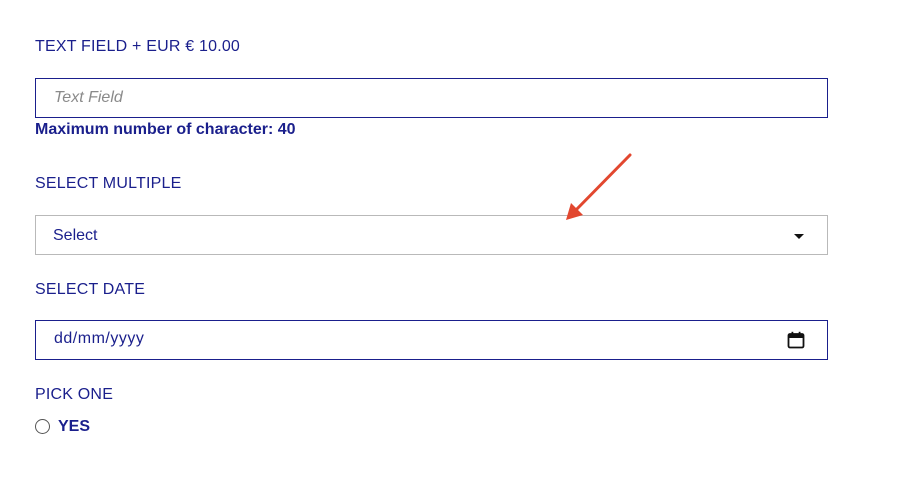 The height and width of the screenshot is (483, 900). I want to click on calendar-icon, so click(796, 340).